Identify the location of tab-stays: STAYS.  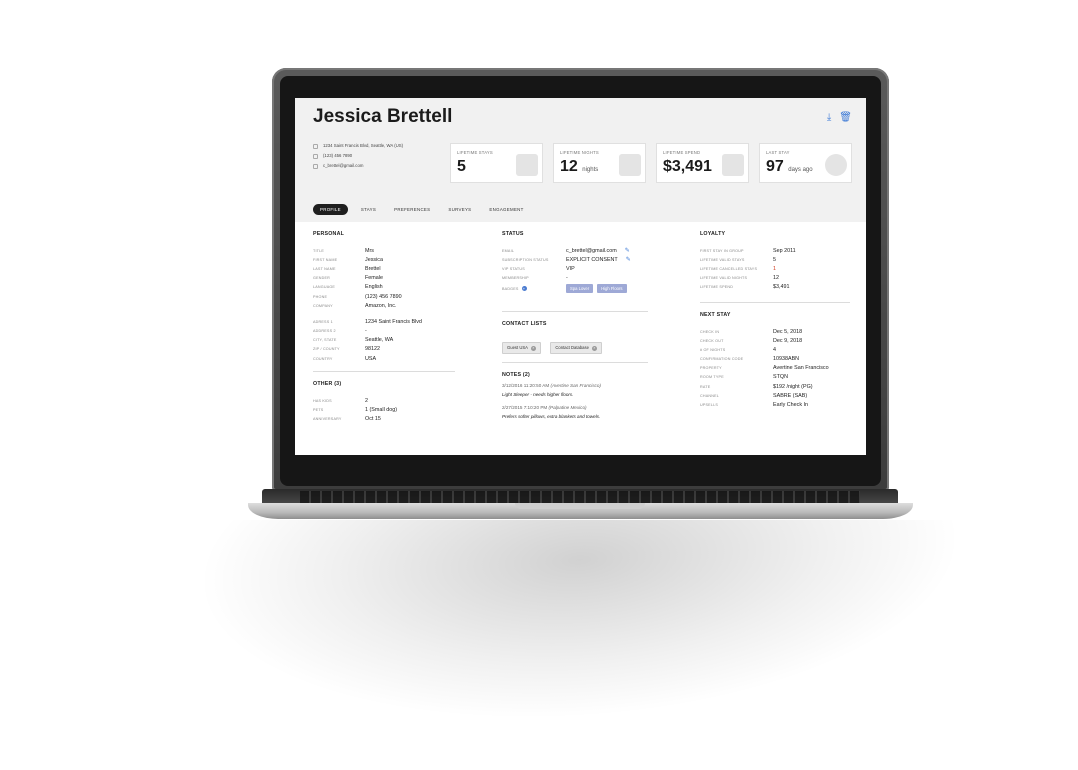
(368, 209).